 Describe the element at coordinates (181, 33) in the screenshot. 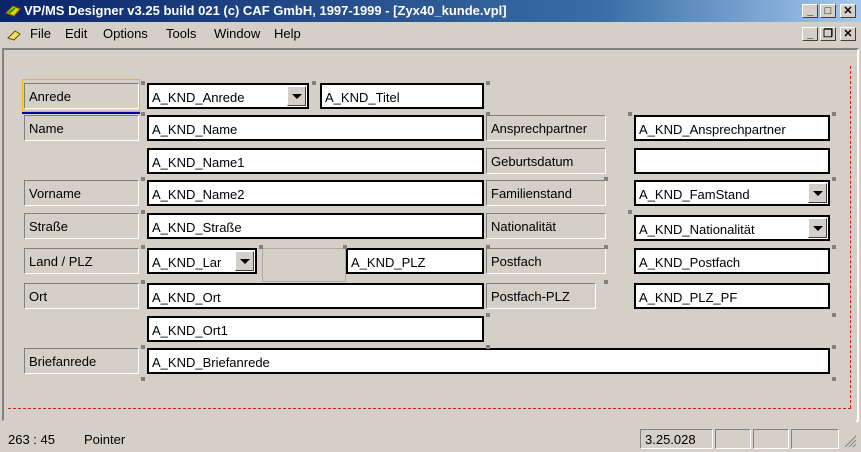

I see `menu-tools: Tools` at that location.